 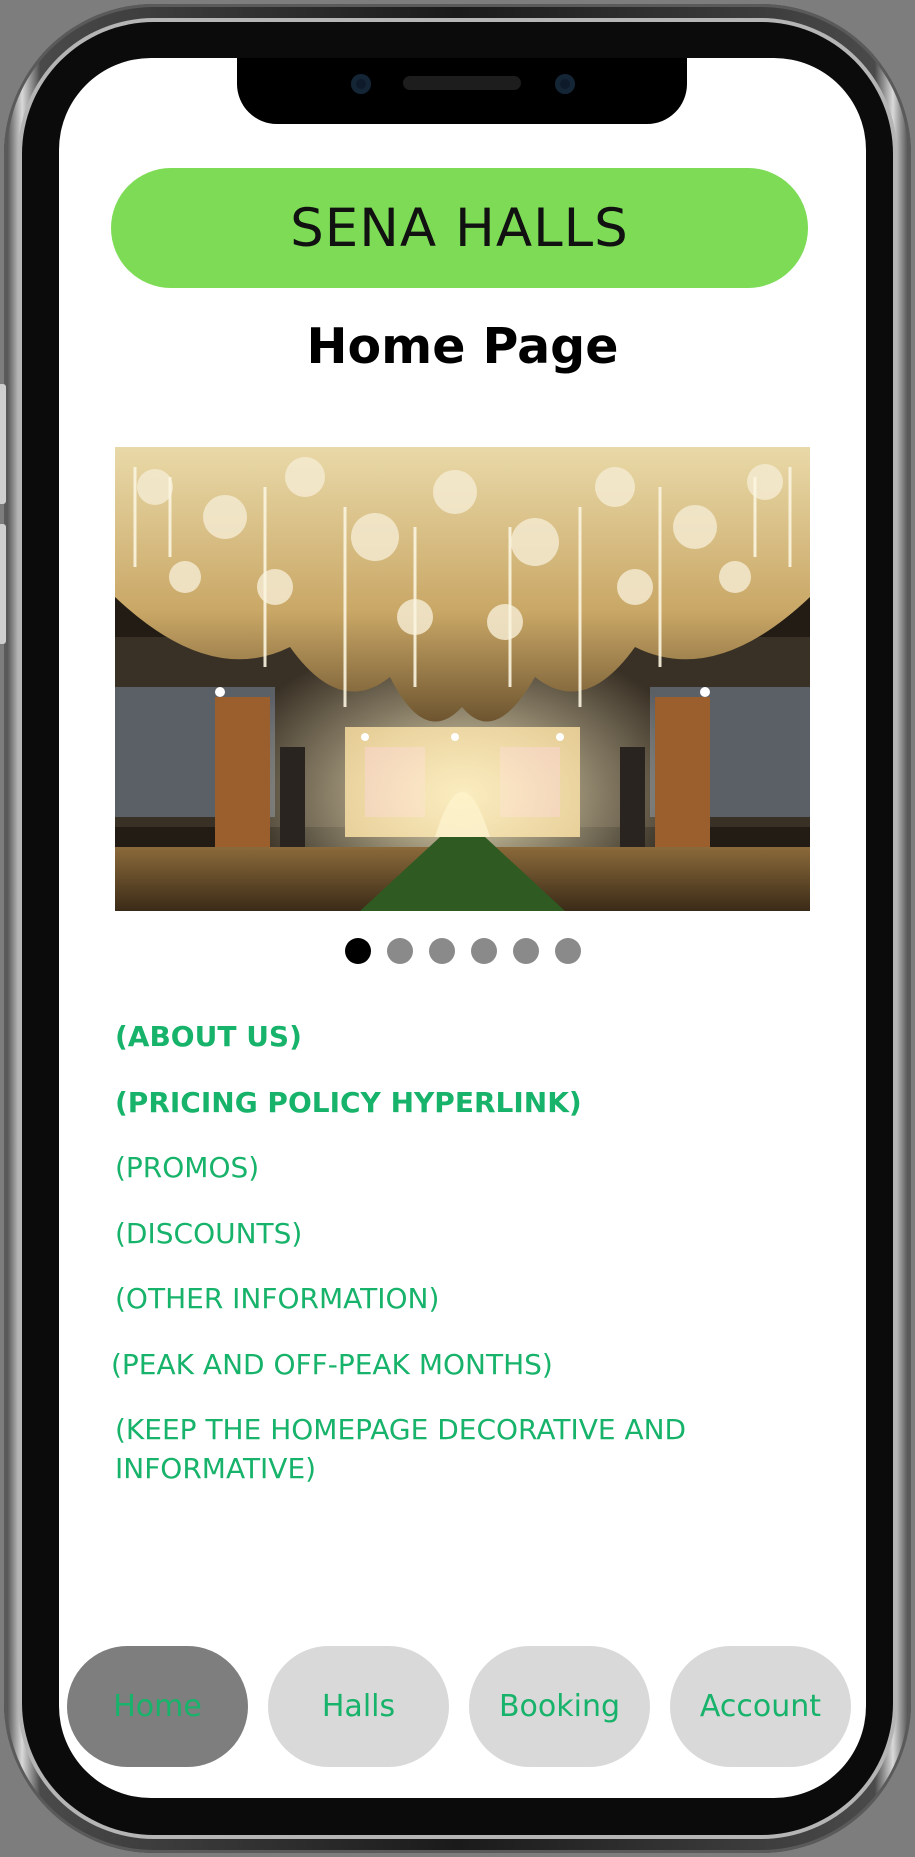 I want to click on promos-link: (PROMOS), so click(x=187, y=1168).